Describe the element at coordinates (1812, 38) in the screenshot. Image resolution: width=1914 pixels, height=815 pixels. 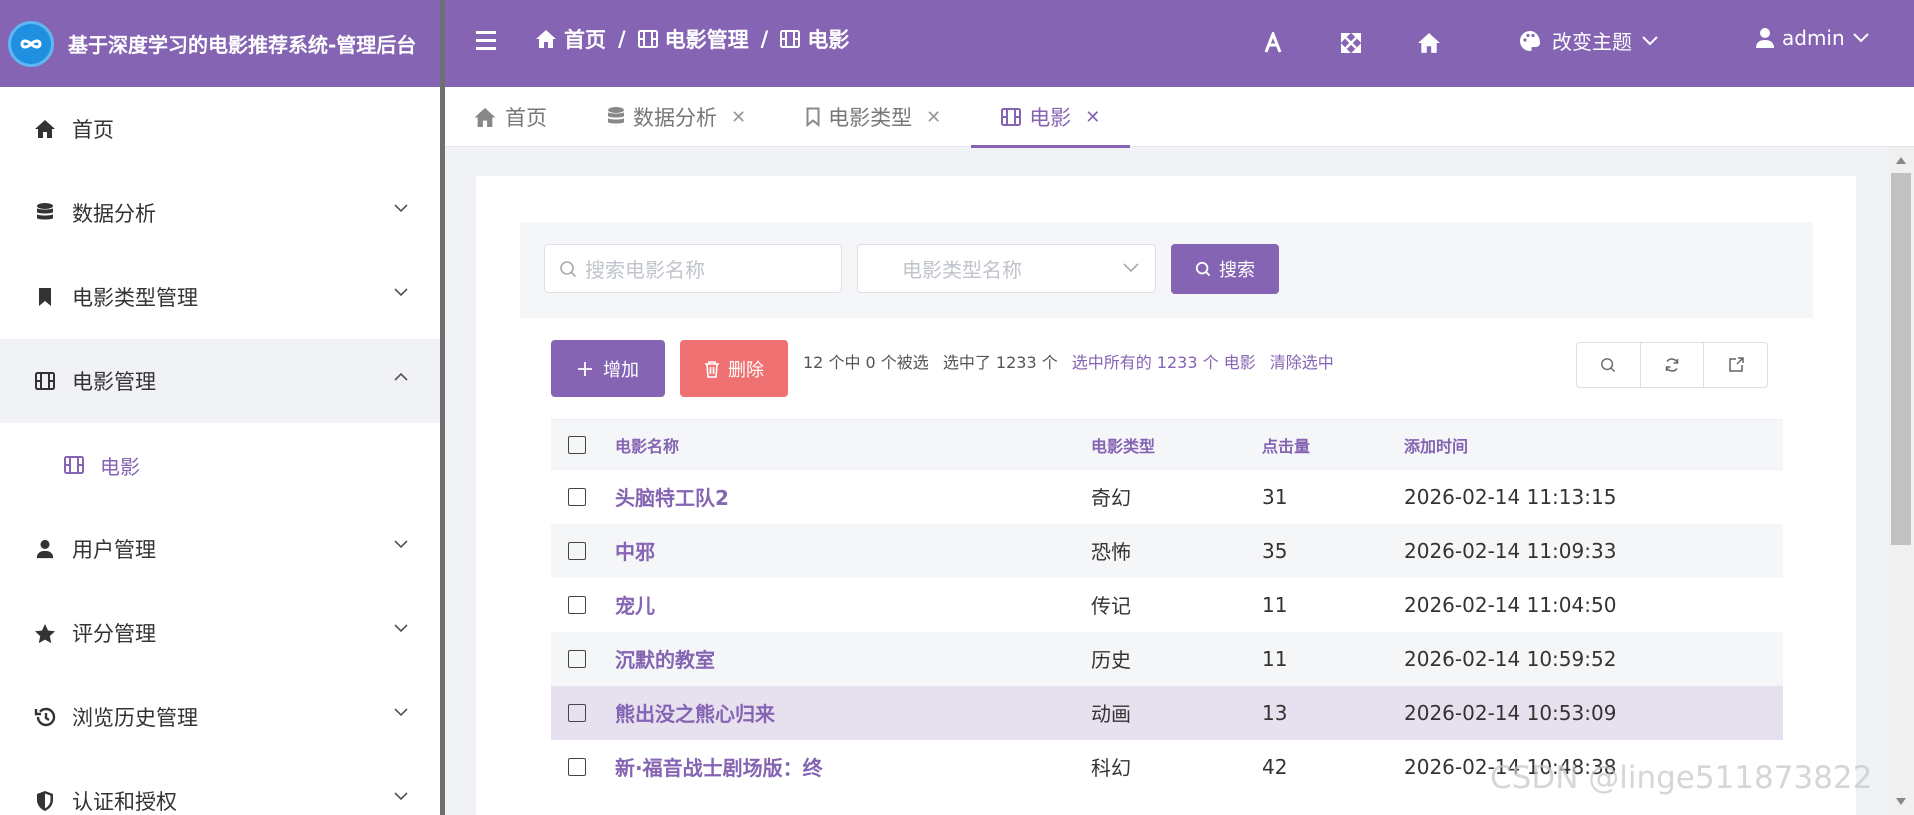
I see `user-menu-button: admin` at that location.